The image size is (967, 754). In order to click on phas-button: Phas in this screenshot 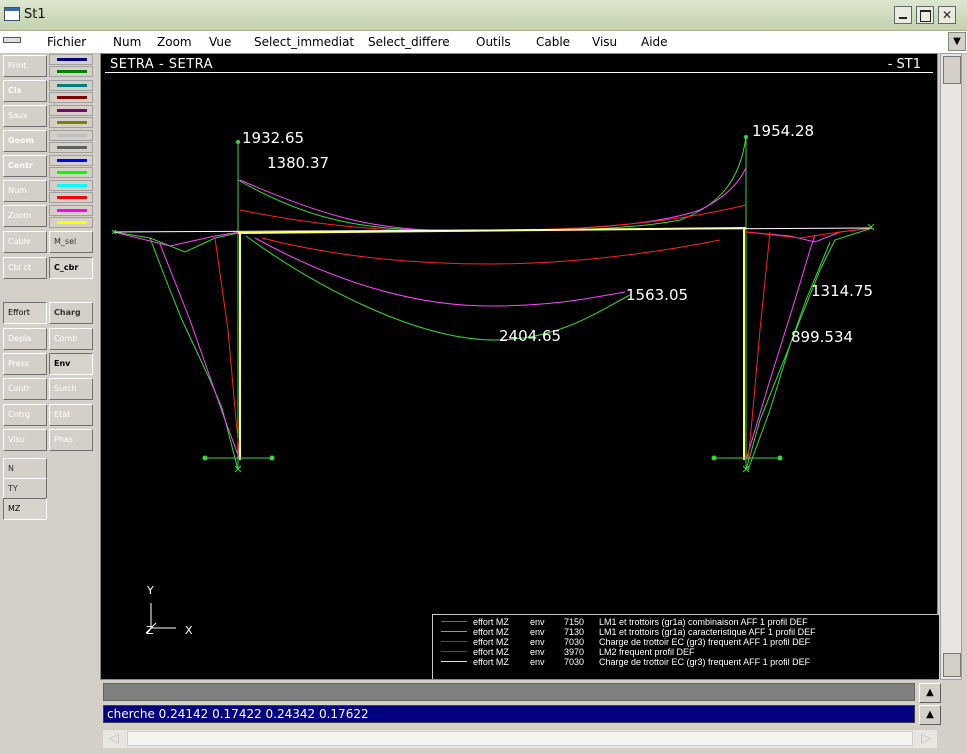, I will do `click(71, 440)`.